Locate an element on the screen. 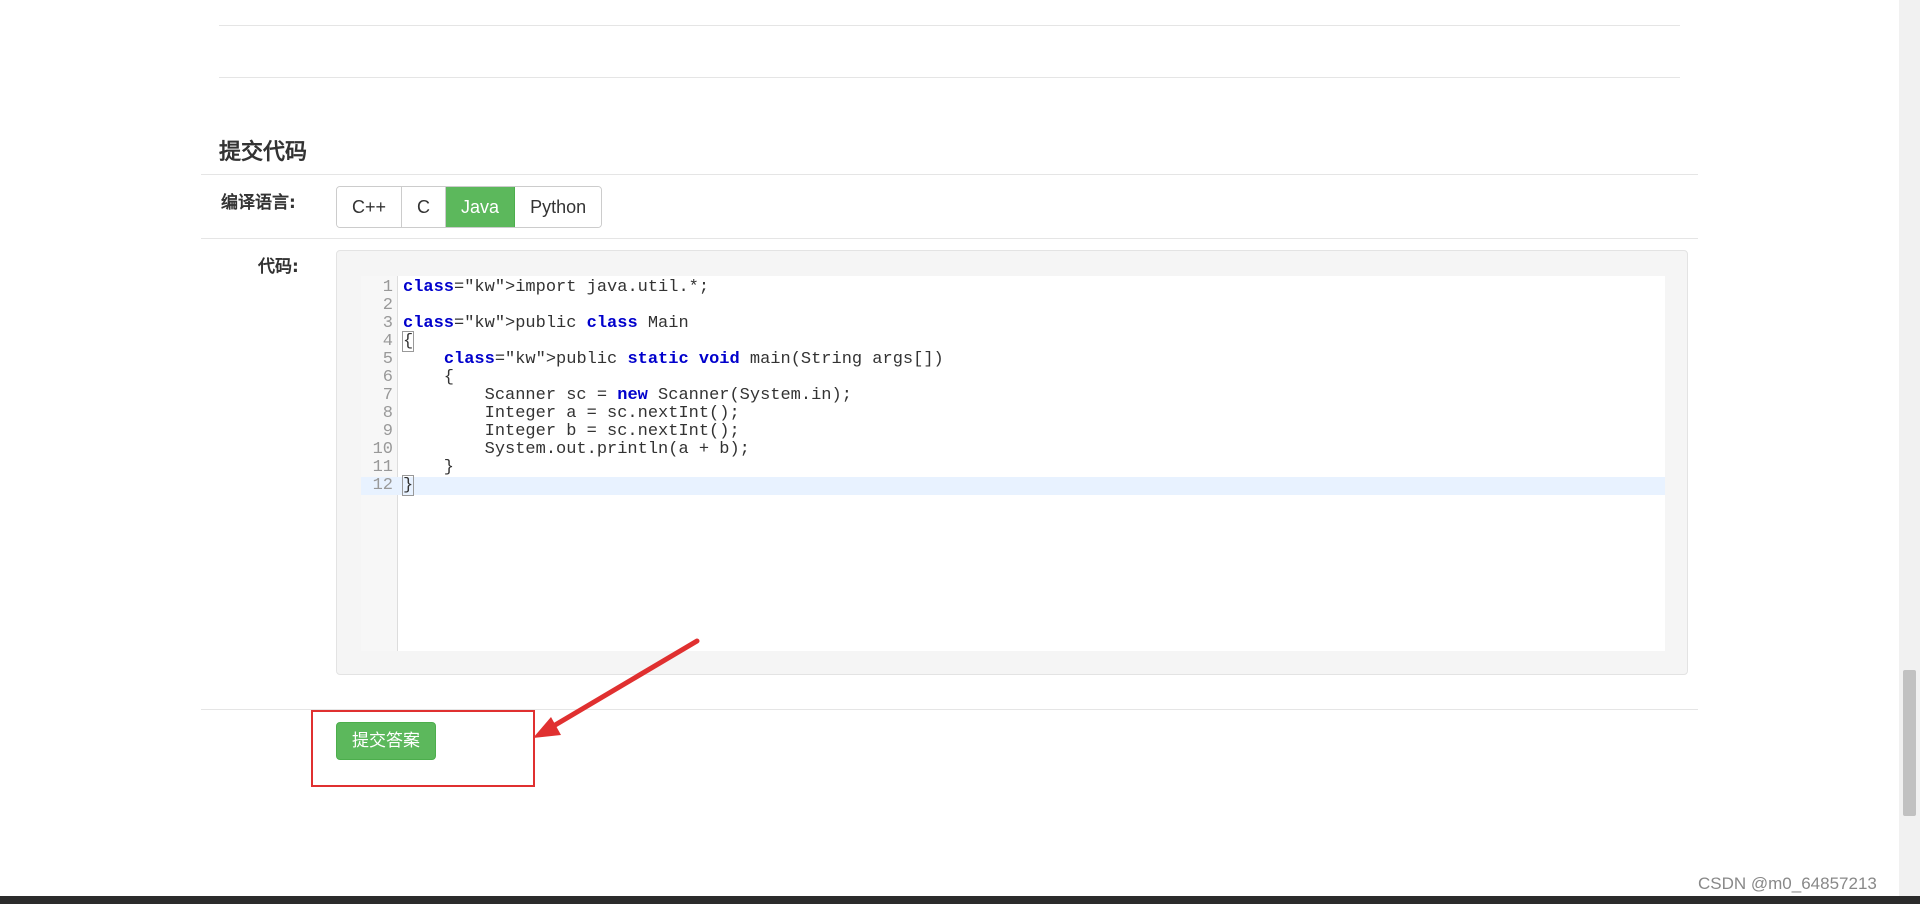 The width and height of the screenshot is (1920, 904). submit-answer-button: 提交答案 is located at coordinates (386, 741).